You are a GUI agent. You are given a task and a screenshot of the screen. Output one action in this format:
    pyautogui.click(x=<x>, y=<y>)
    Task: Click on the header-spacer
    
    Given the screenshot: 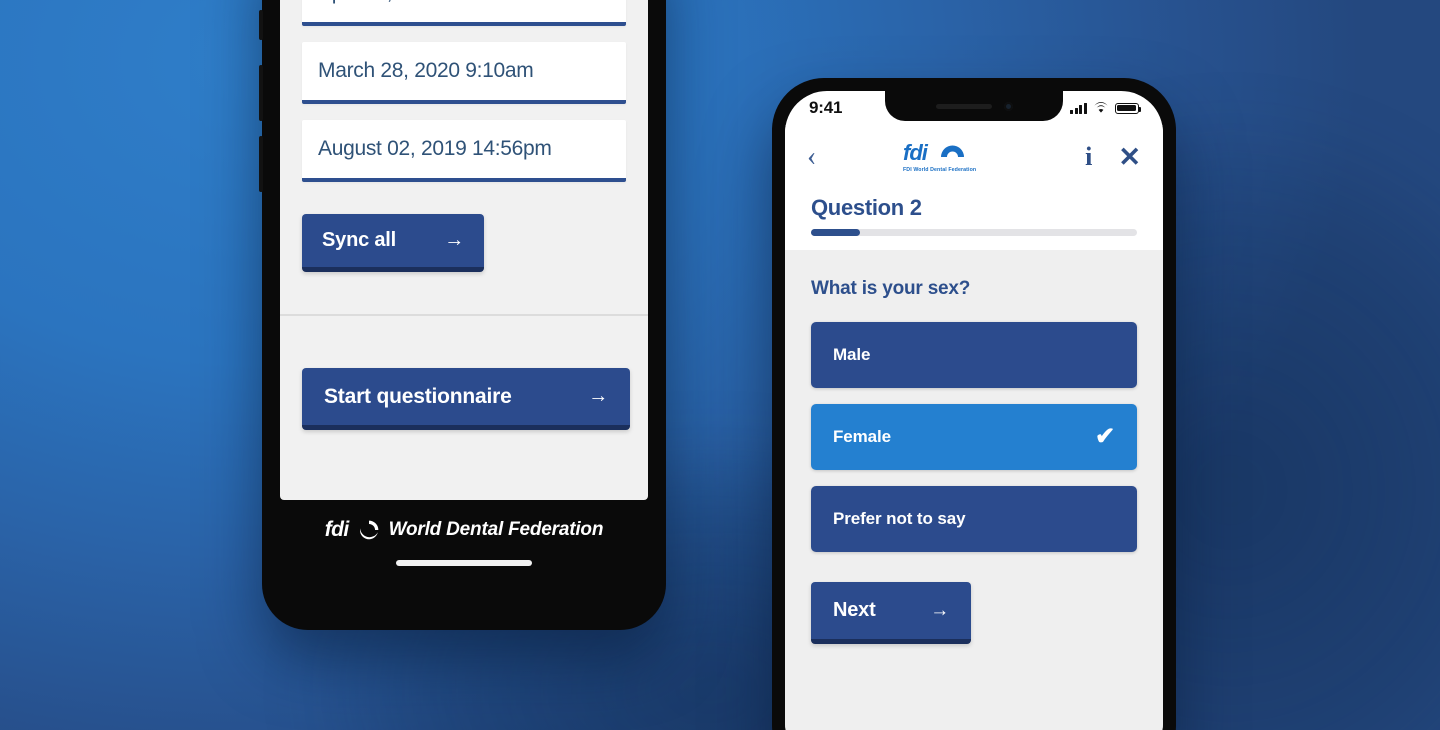 What is the action you would take?
    pyautogui.click(x=974, y=243)
    